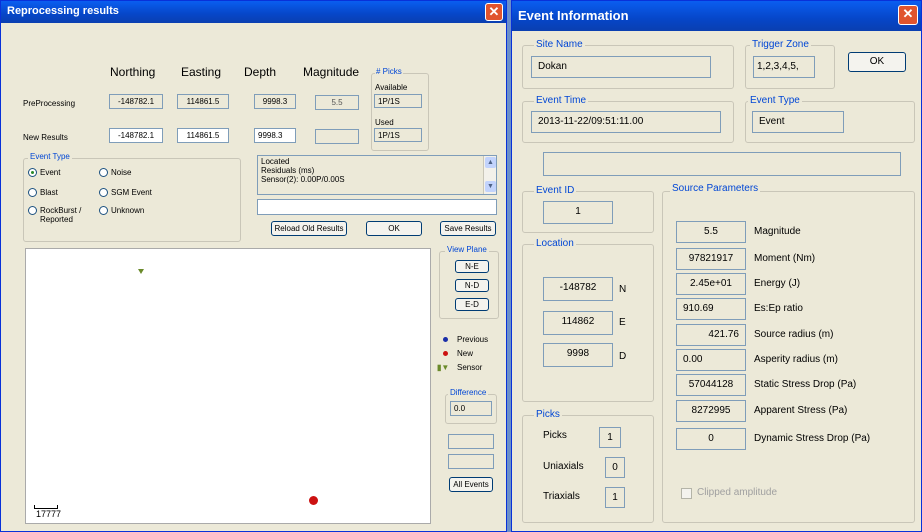 Image resolution: width=922 pixels, height=532 pixels. What do you see at coordinates (398, 101) in the screenshot?
I see `available-picks-field: 1P/1S` at bounding box center [398, 101].